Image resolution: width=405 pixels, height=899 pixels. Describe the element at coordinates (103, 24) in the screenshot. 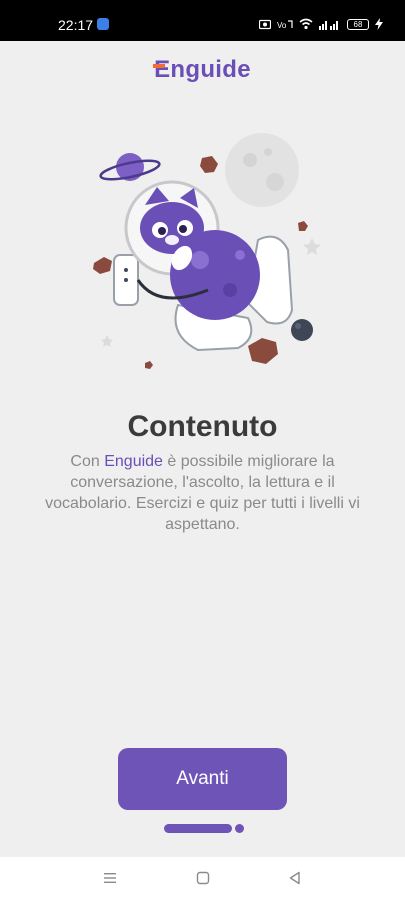

I see `app-notification-icon` at that location.